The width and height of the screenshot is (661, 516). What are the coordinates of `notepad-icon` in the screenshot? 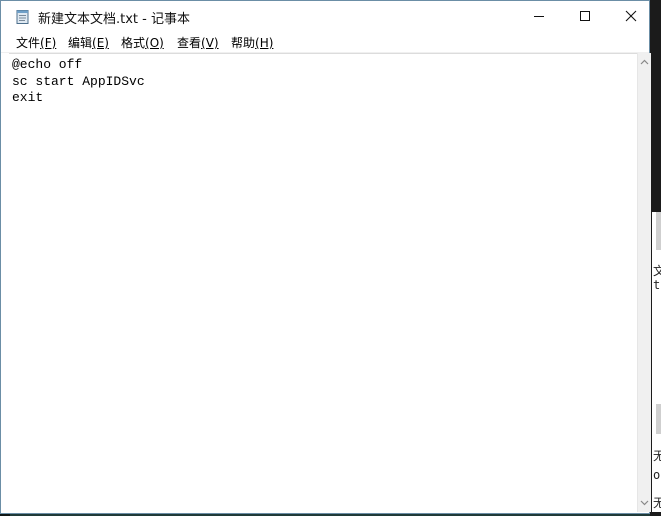 It's located at (23, 16).